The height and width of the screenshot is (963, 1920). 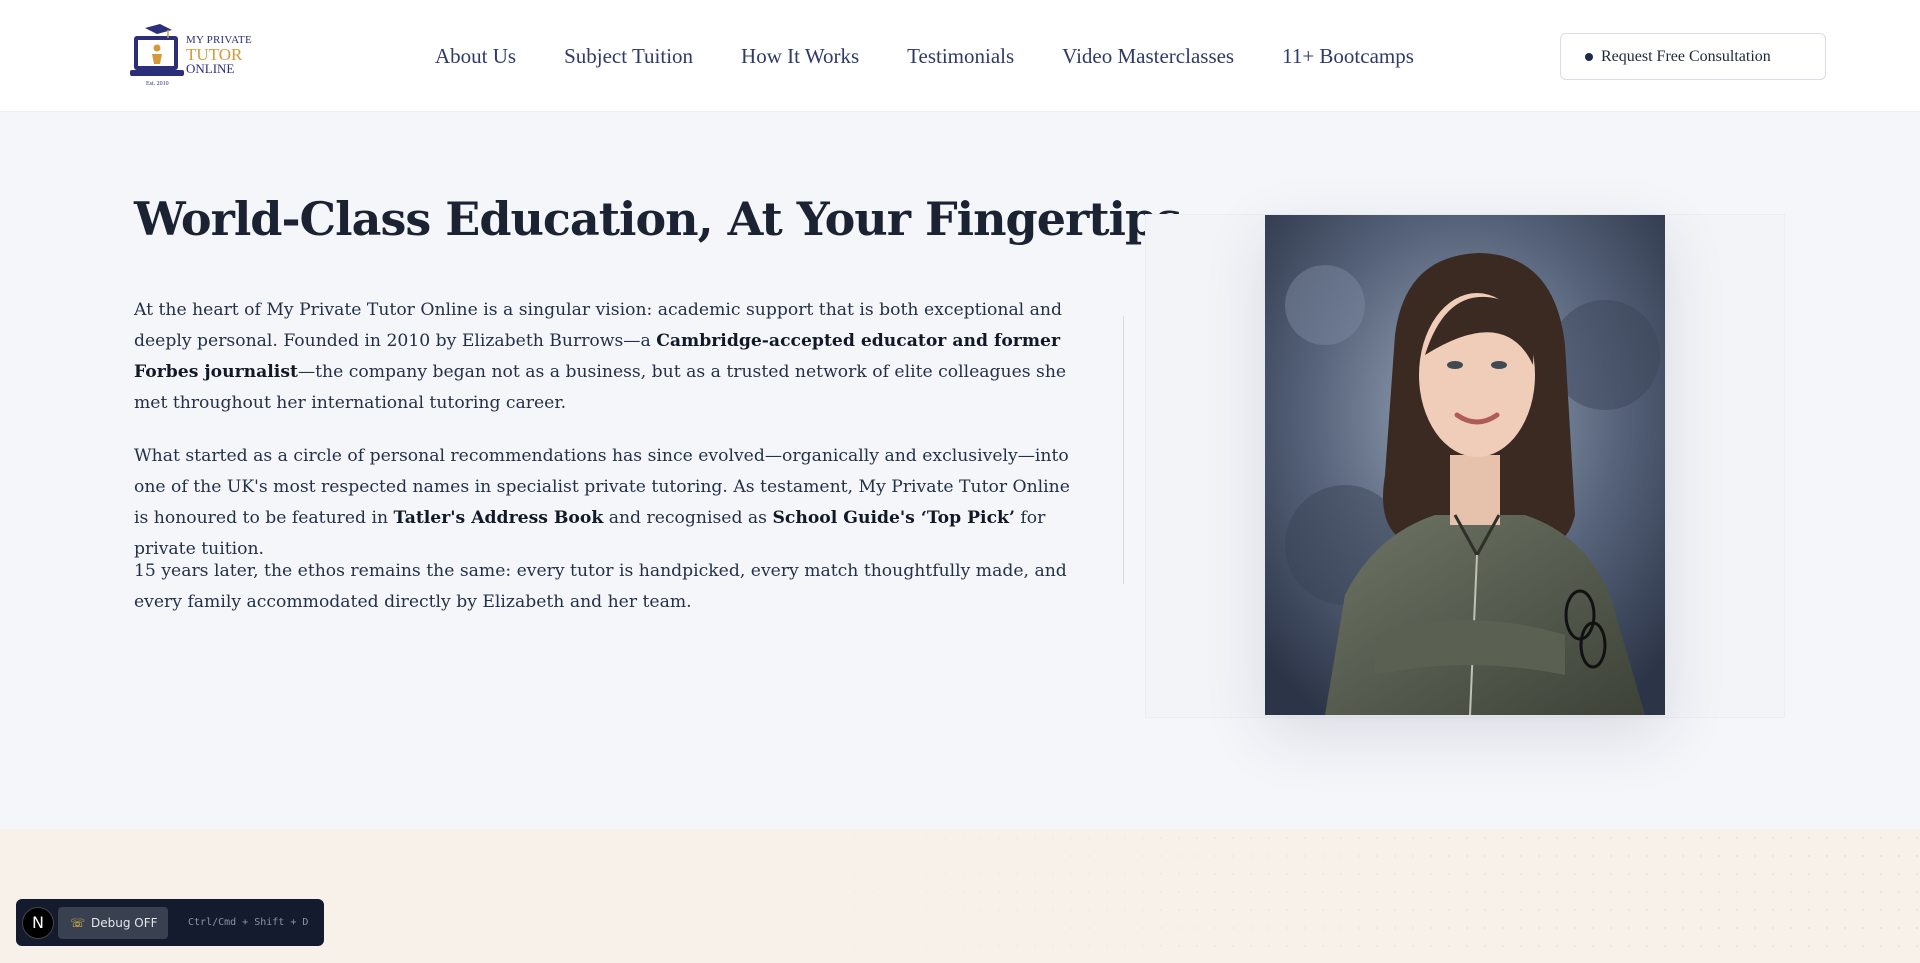 What do you see at coordinates (38, 922) in the screenshot?
I see `next-badge-icon: N` at bounding box center [38, 922].